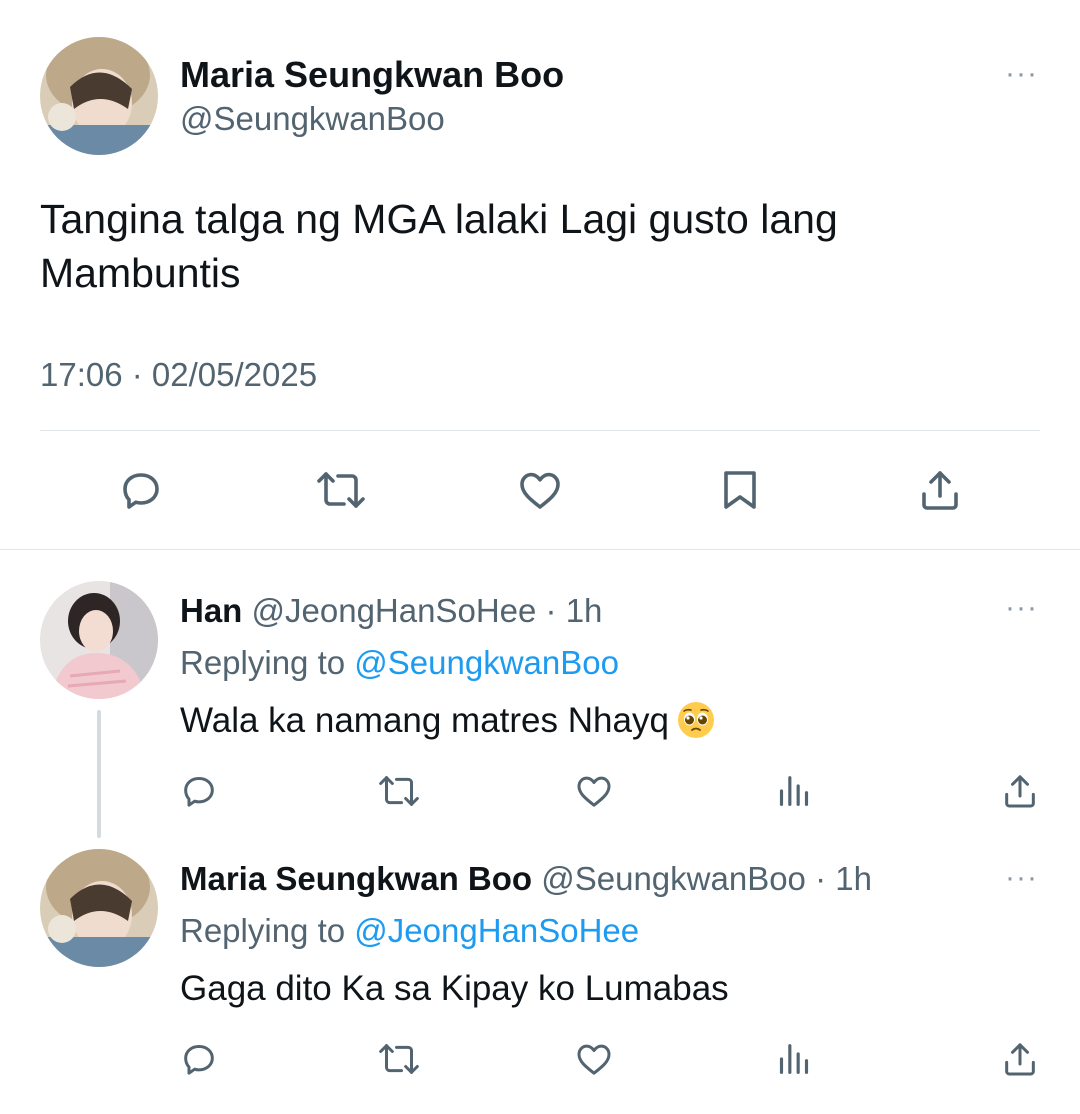 The image size is (1080, 1114). What do you see at coordinates (99, 774) in the screenshot?
I see `thread-connector-line` at bounding box center [99, 774].